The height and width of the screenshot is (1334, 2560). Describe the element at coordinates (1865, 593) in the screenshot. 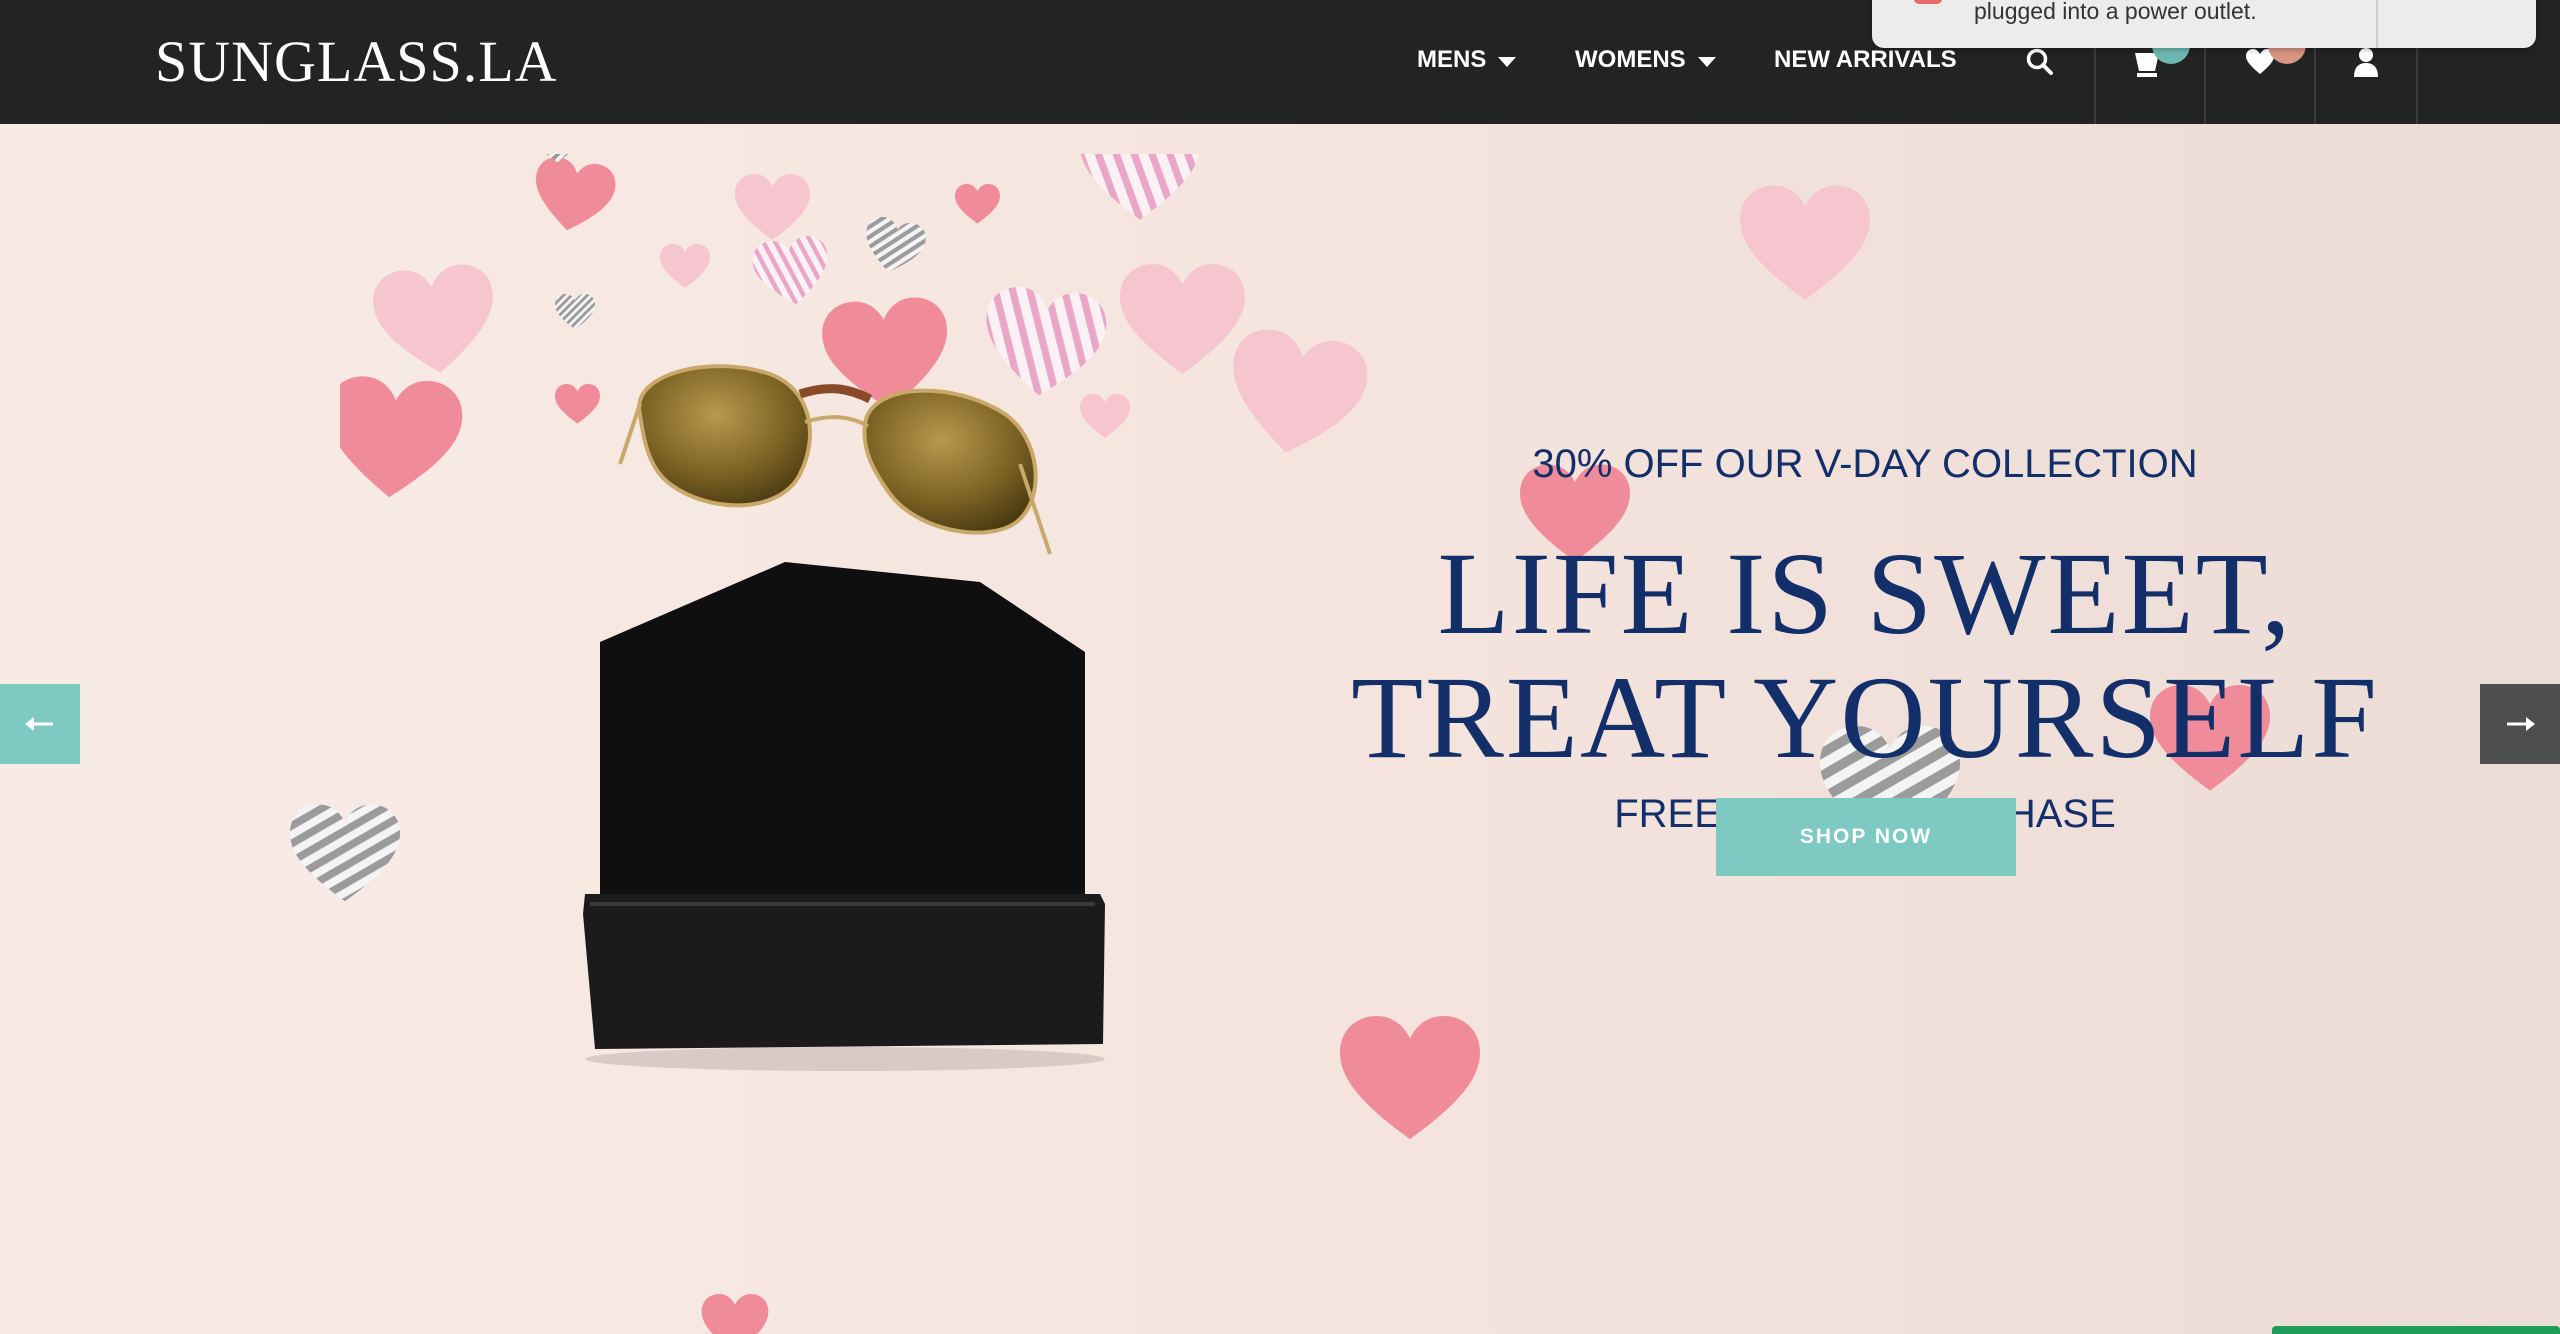

I see `hero-headline-line1: LIFE IS SWEET,` at that location.